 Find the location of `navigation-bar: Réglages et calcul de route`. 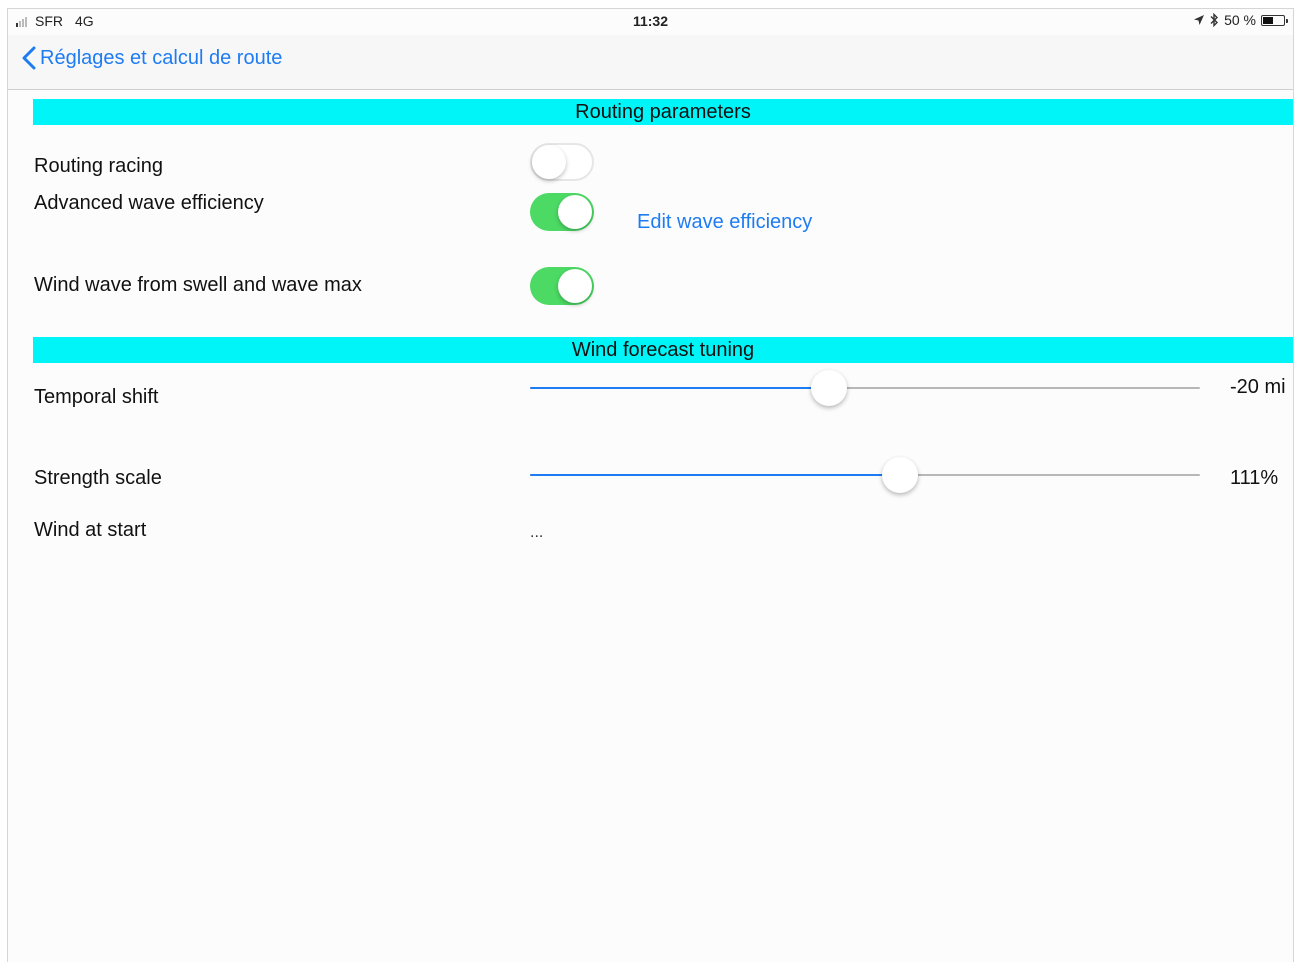

navigation-bar: Réglages et calcul de route is located at coordinates (650, 62).